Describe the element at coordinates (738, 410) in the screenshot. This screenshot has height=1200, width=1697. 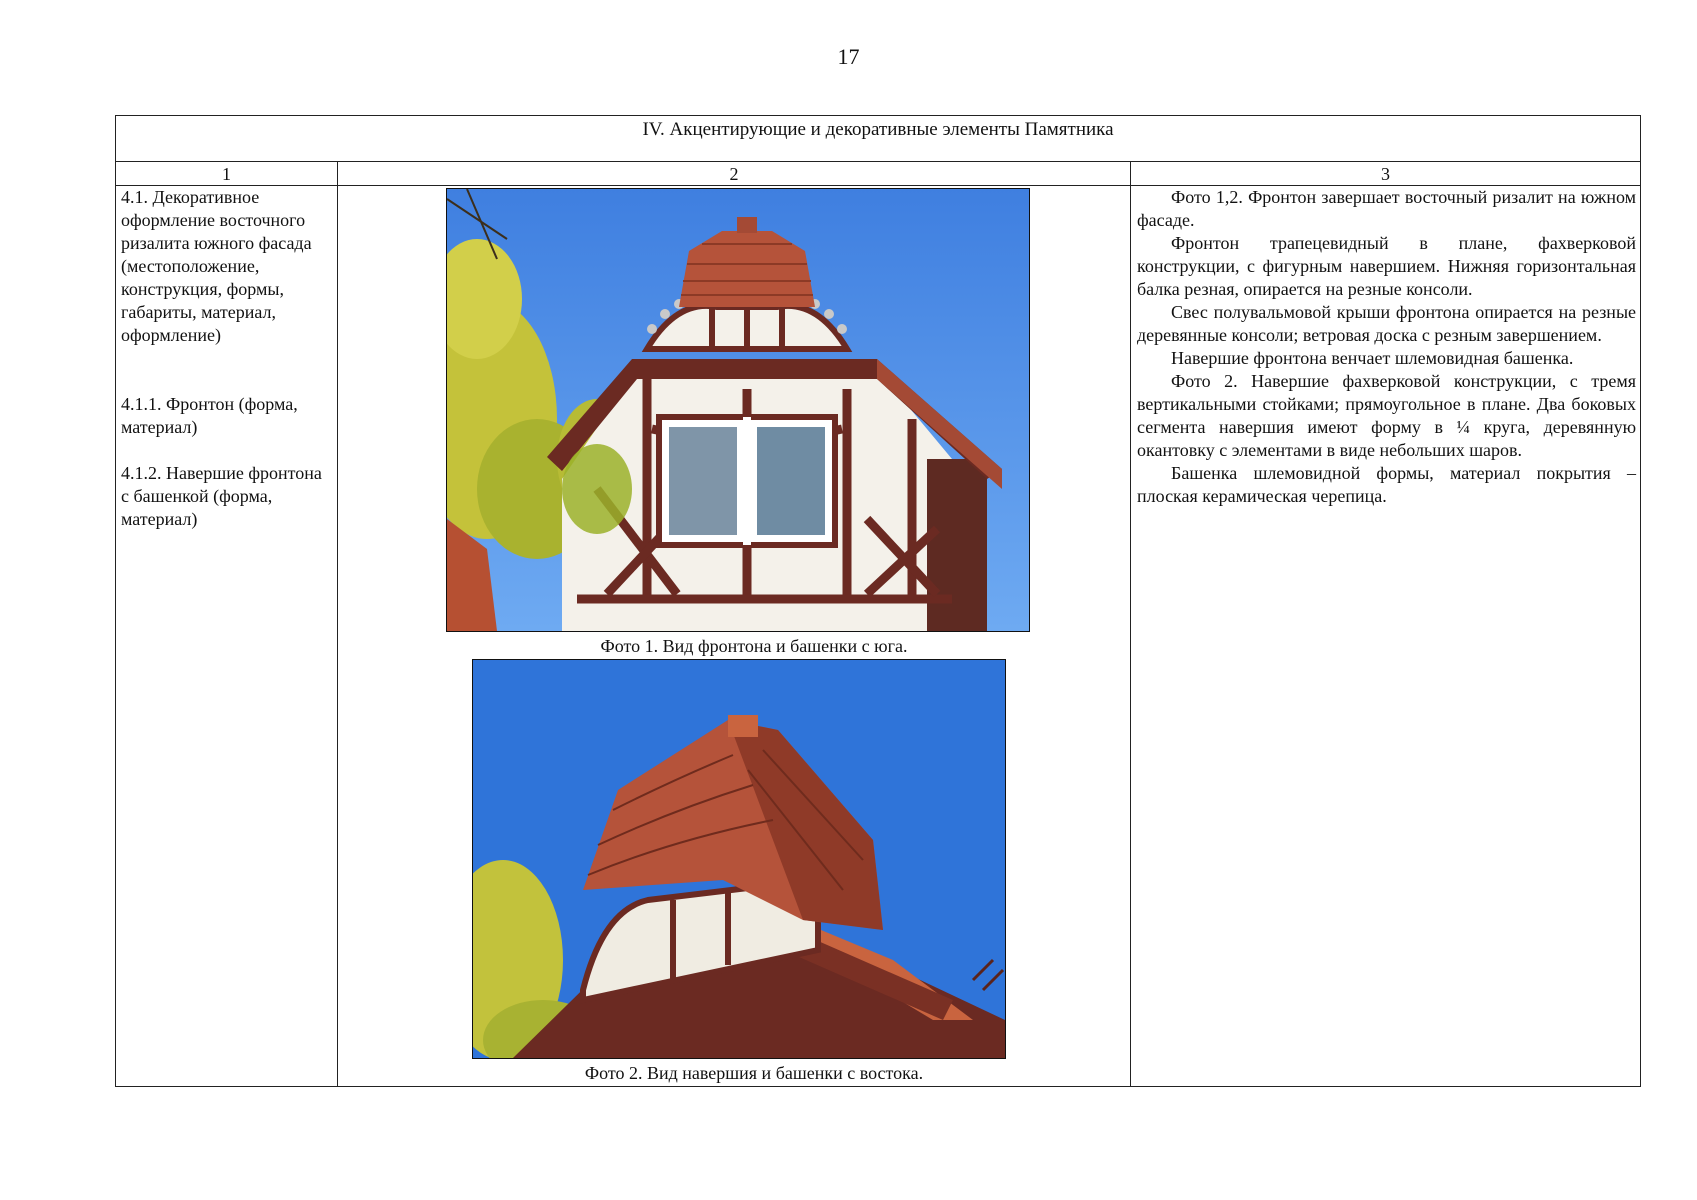
I see `photo-1-gable` at that location.